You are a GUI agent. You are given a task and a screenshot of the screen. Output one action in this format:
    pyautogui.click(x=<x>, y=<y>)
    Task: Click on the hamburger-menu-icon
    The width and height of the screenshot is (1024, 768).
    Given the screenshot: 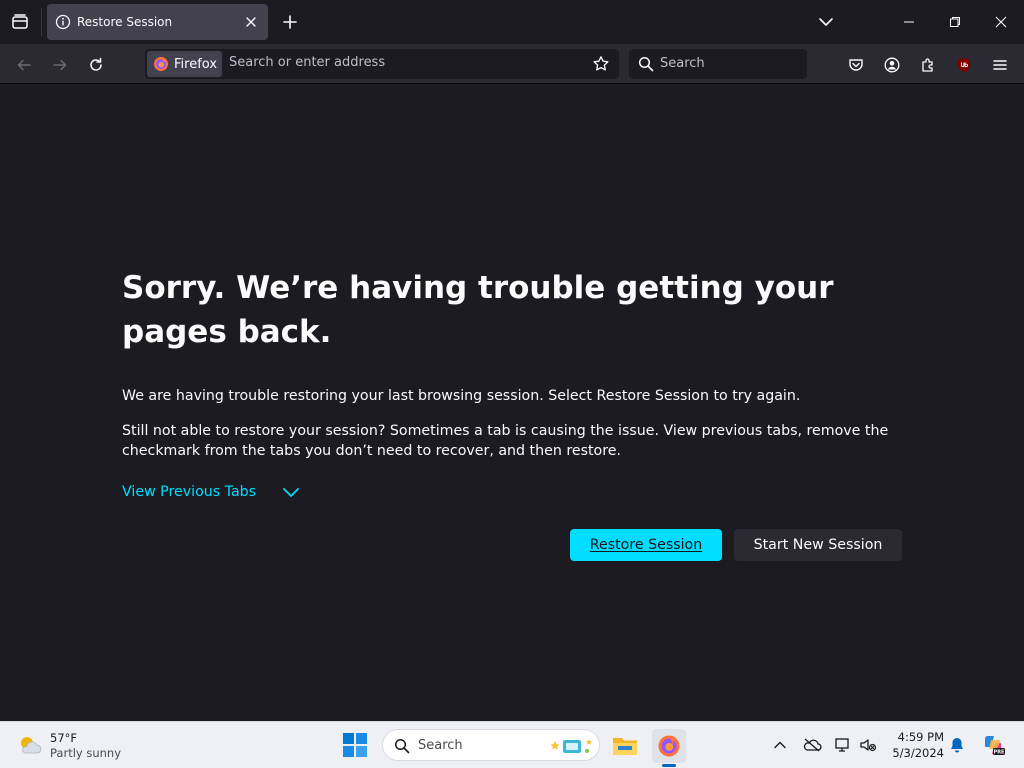 What is the action you would take?
    pyautogui.click(x=1000, y=65)
    